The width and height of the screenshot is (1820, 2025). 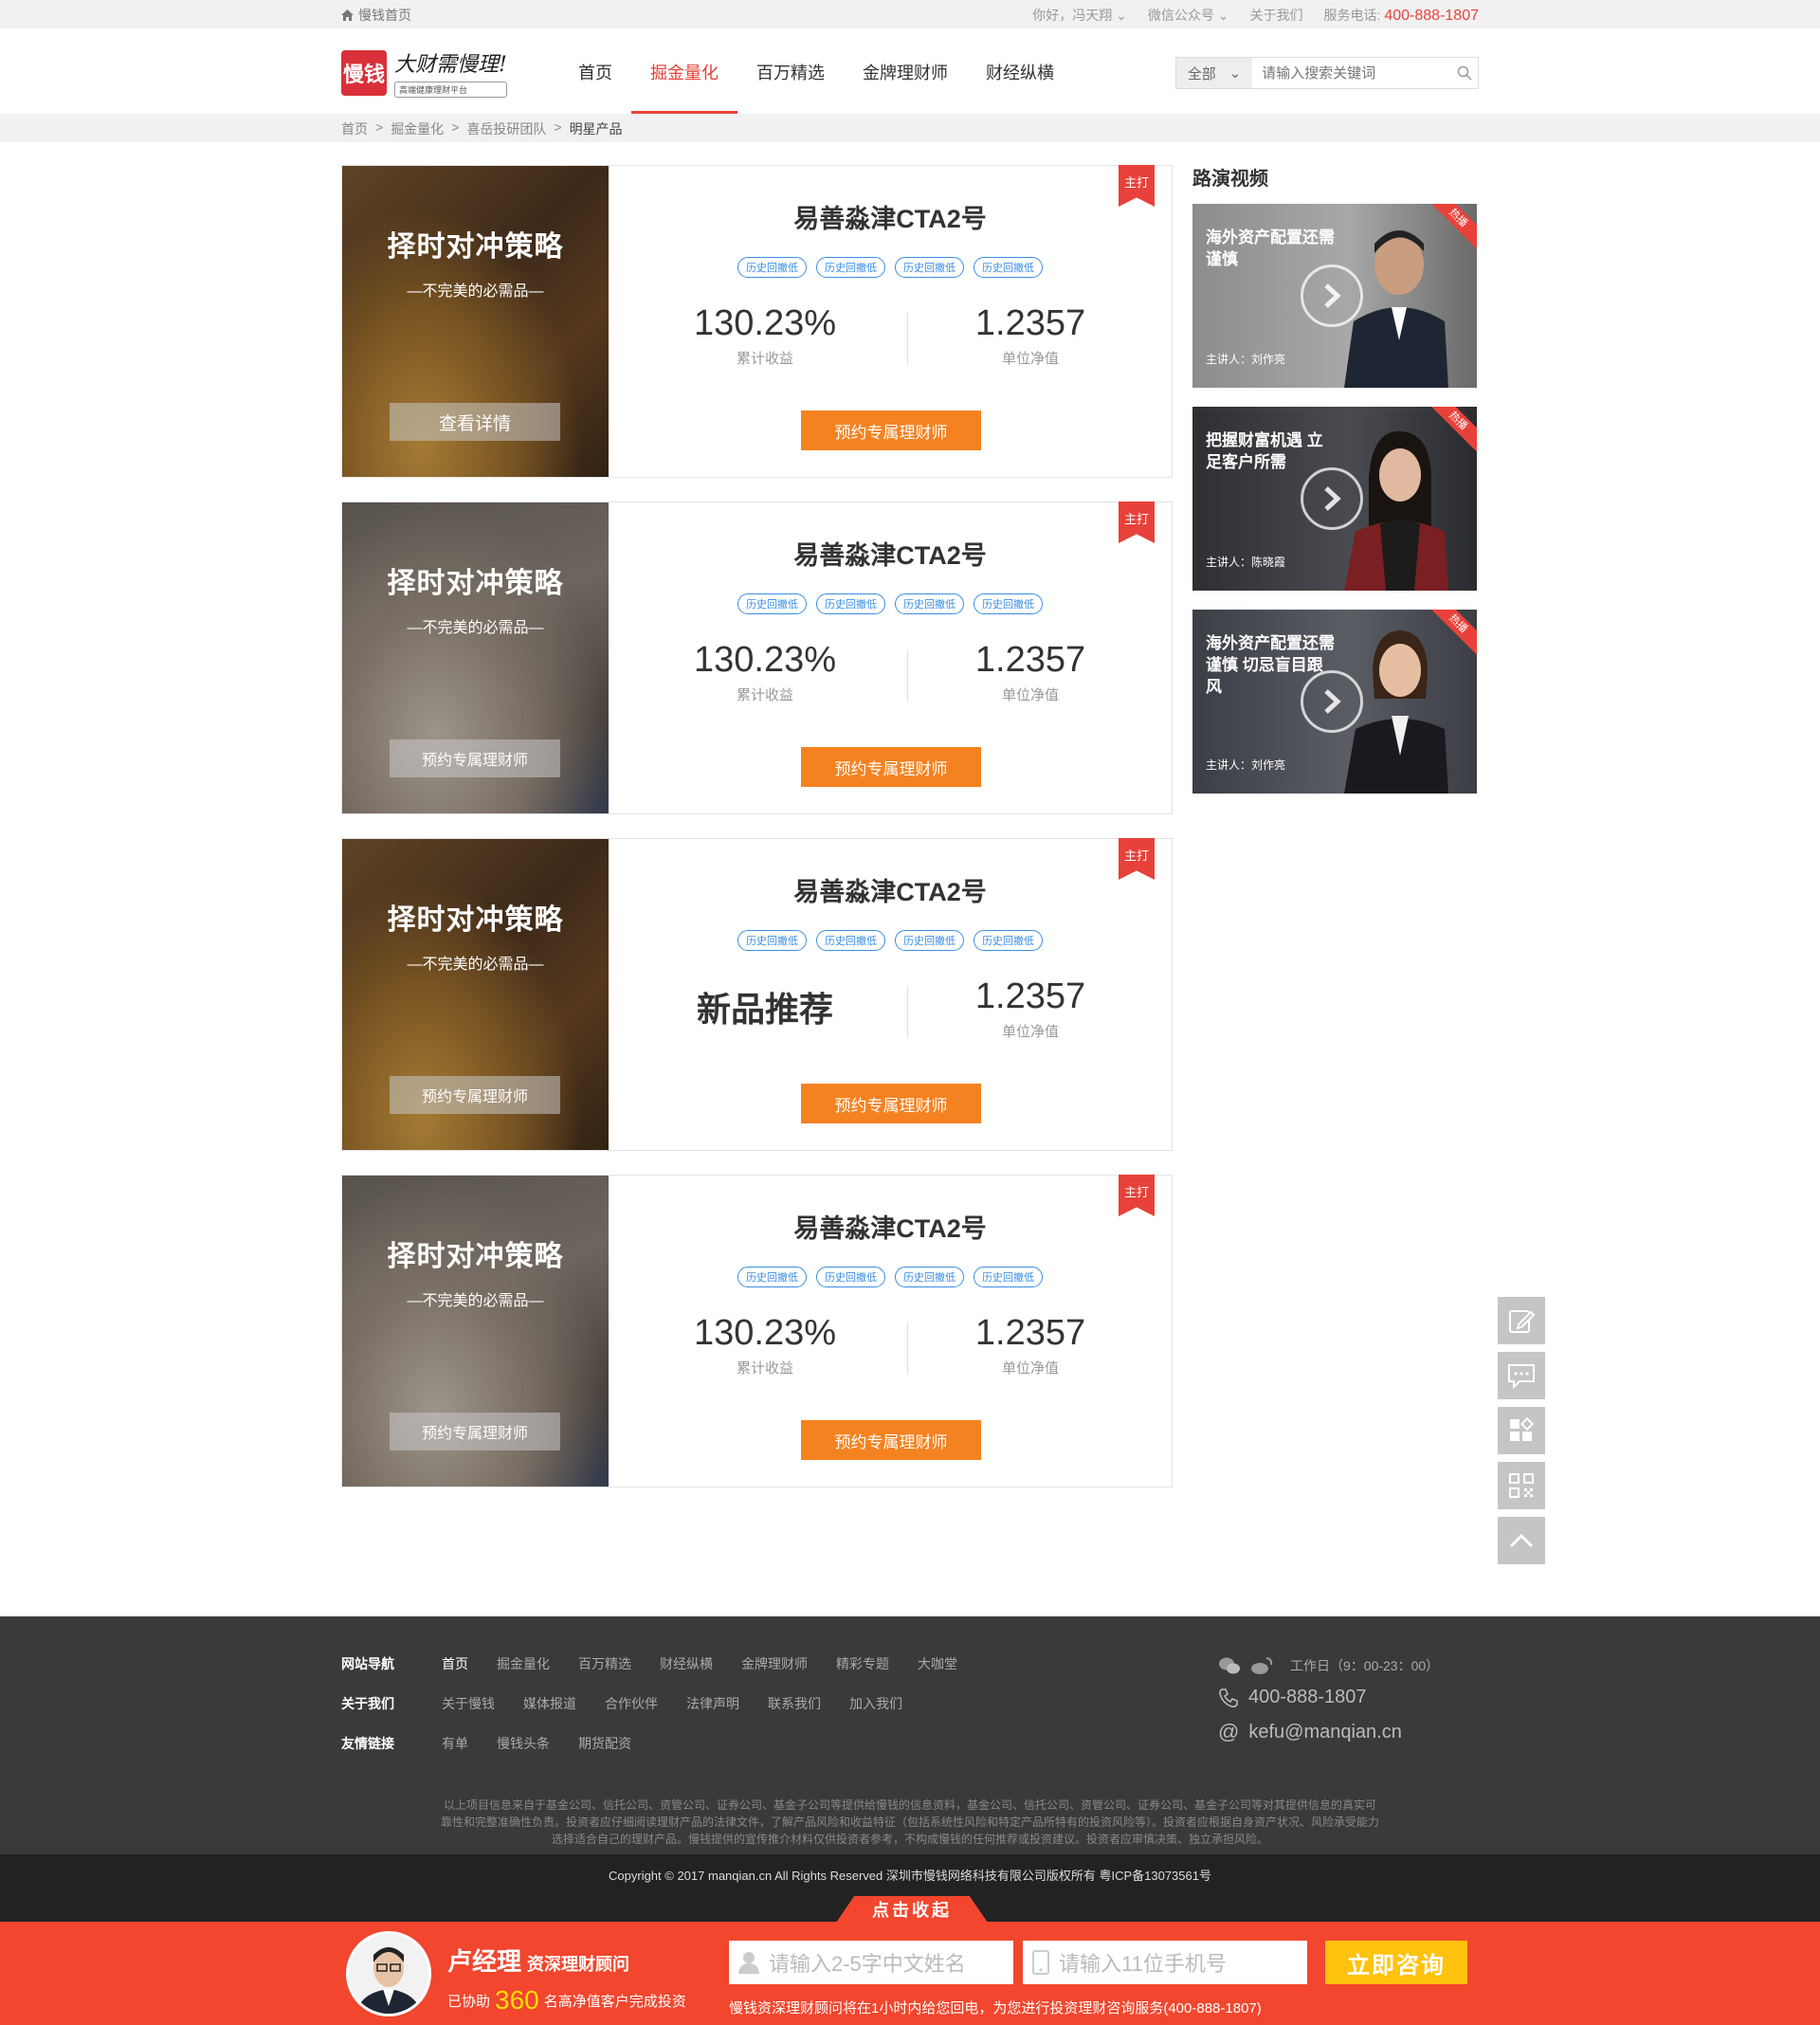 I want to click on banner-subtitle: —不完美的必需品—, so click(x=475, y=1301).